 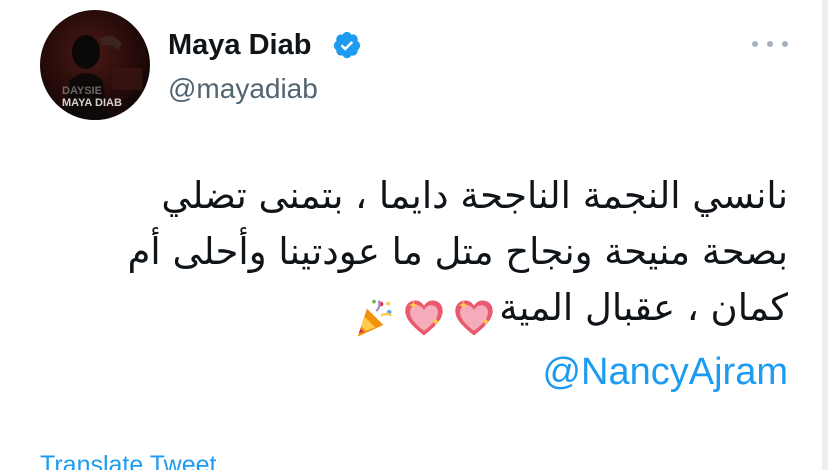 I want to click on author-handle: @mayadiab, so click(x=243, y=89).